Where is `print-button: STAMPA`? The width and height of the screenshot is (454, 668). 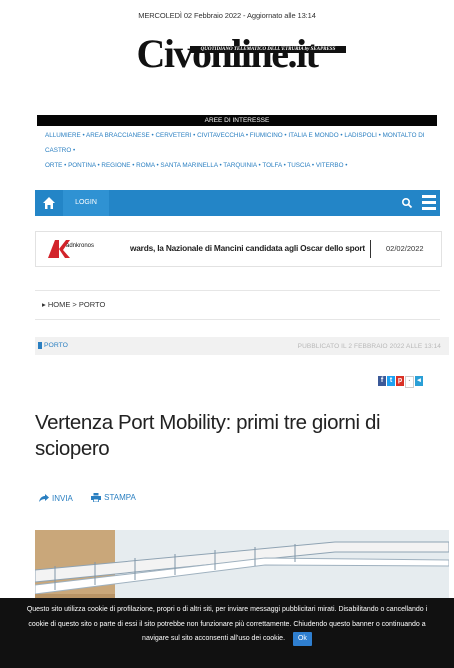
print-button: STAMPA is located at coordinates (113, 497).